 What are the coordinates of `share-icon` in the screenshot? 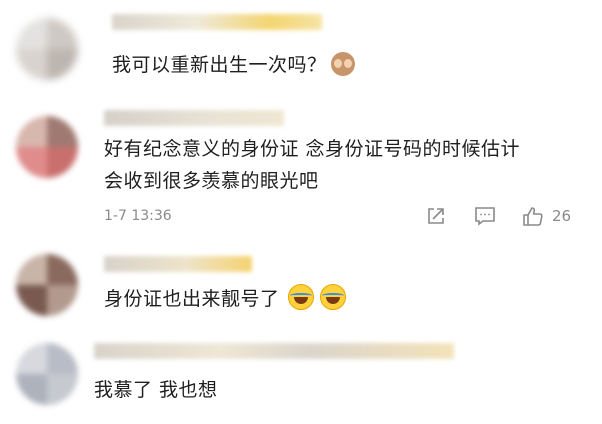 It's located at (436, 216).